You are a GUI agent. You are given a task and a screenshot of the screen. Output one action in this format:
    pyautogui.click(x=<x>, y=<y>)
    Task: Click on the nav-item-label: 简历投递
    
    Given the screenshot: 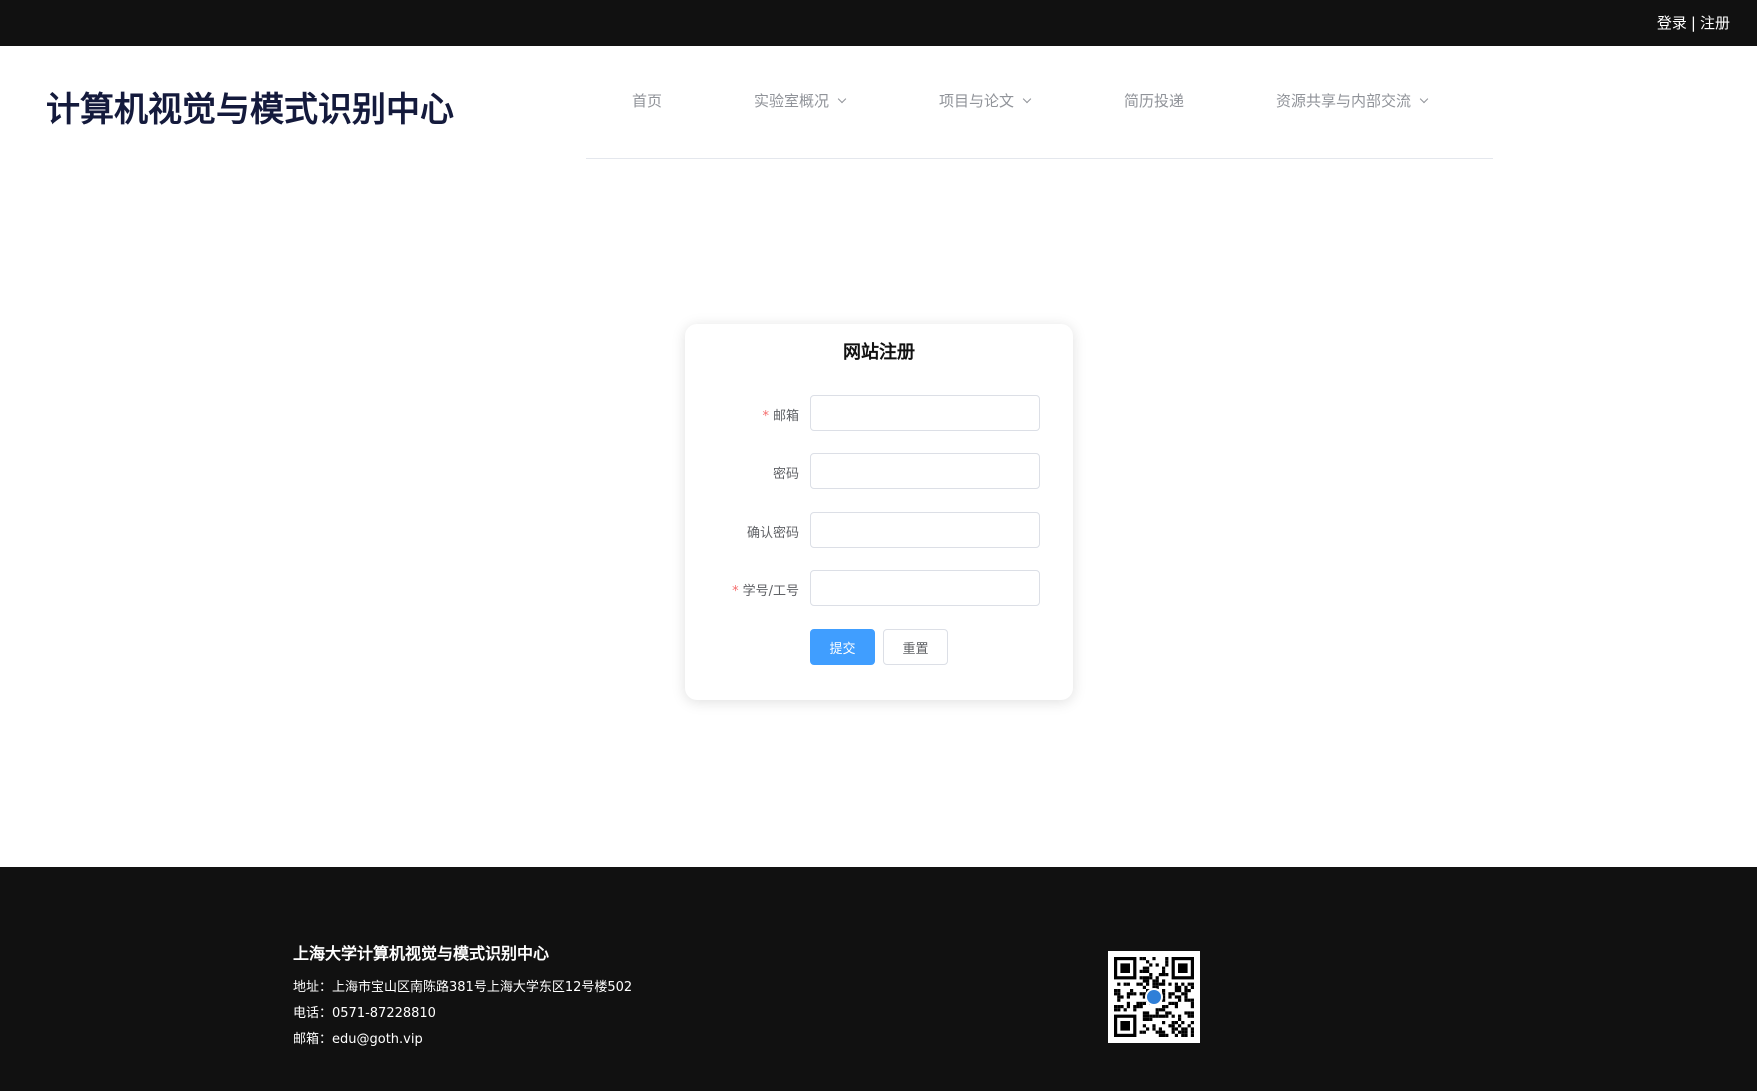 What is the action you would take?
    pyautogui.click(x=1154, y=101)
    